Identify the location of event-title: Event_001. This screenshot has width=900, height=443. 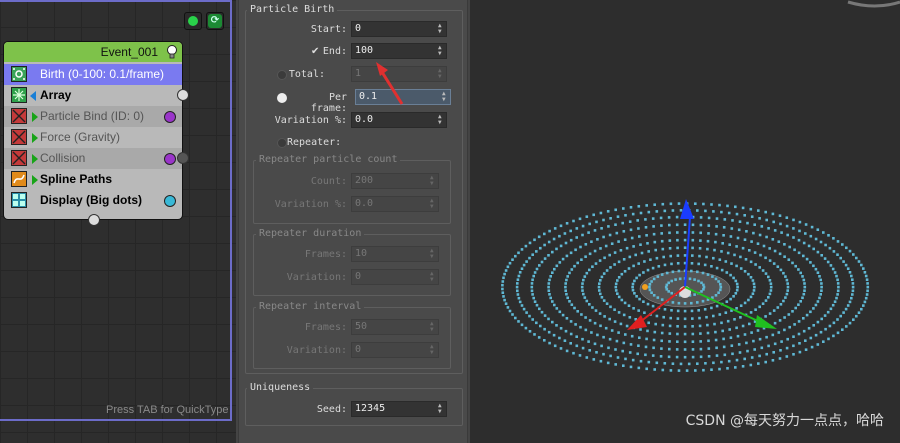
(93, 52).